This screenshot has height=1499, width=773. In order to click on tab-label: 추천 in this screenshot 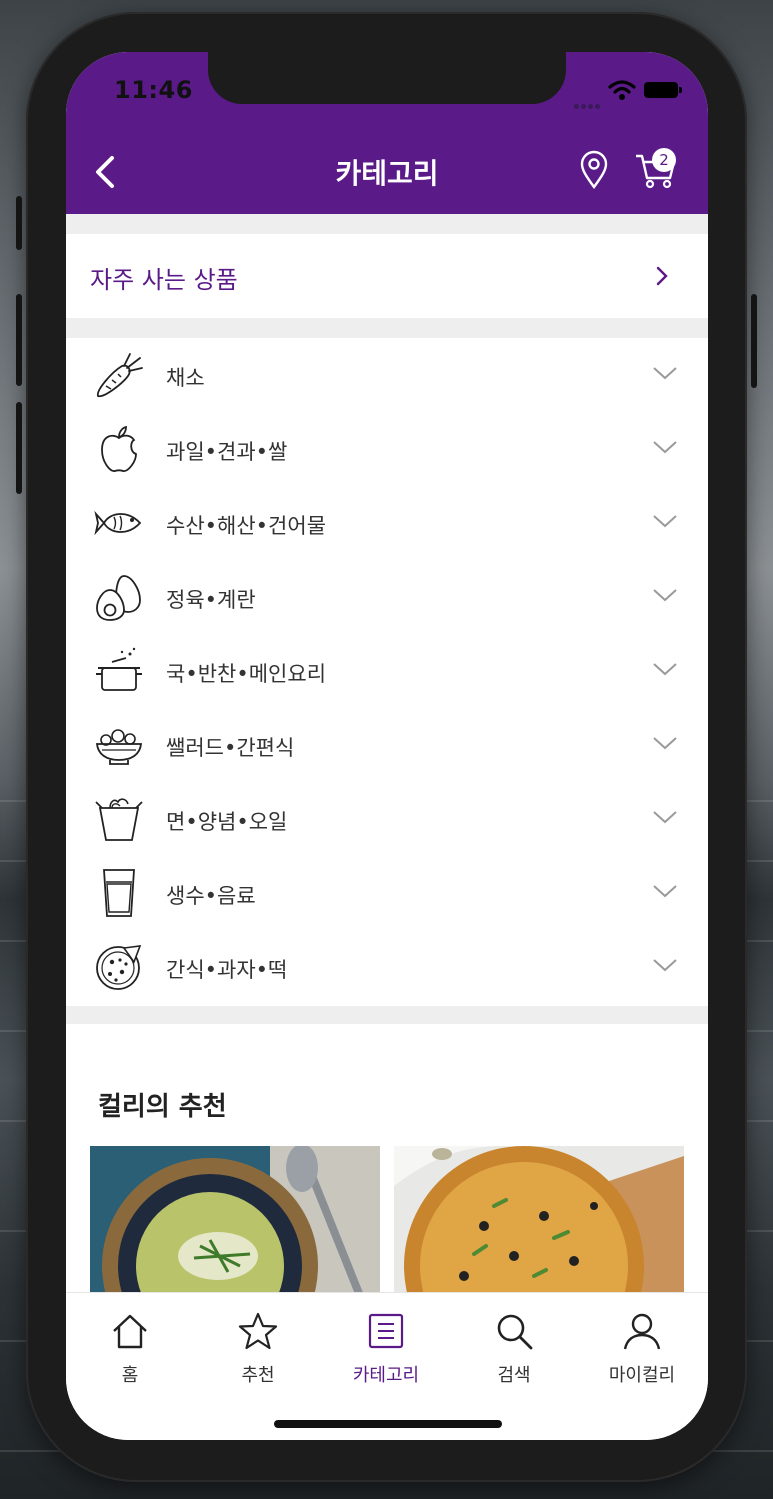, I will do `click(258, 1375)`.